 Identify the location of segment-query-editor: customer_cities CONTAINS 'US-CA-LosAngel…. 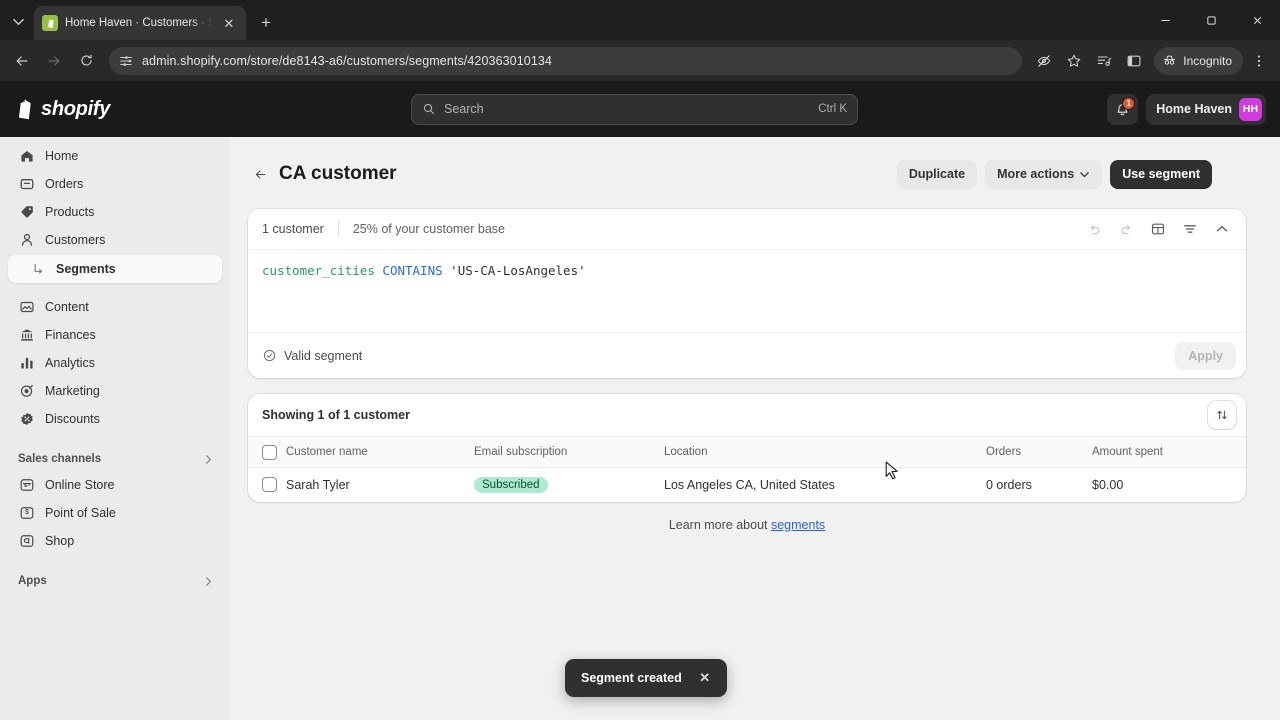
(747, 291).